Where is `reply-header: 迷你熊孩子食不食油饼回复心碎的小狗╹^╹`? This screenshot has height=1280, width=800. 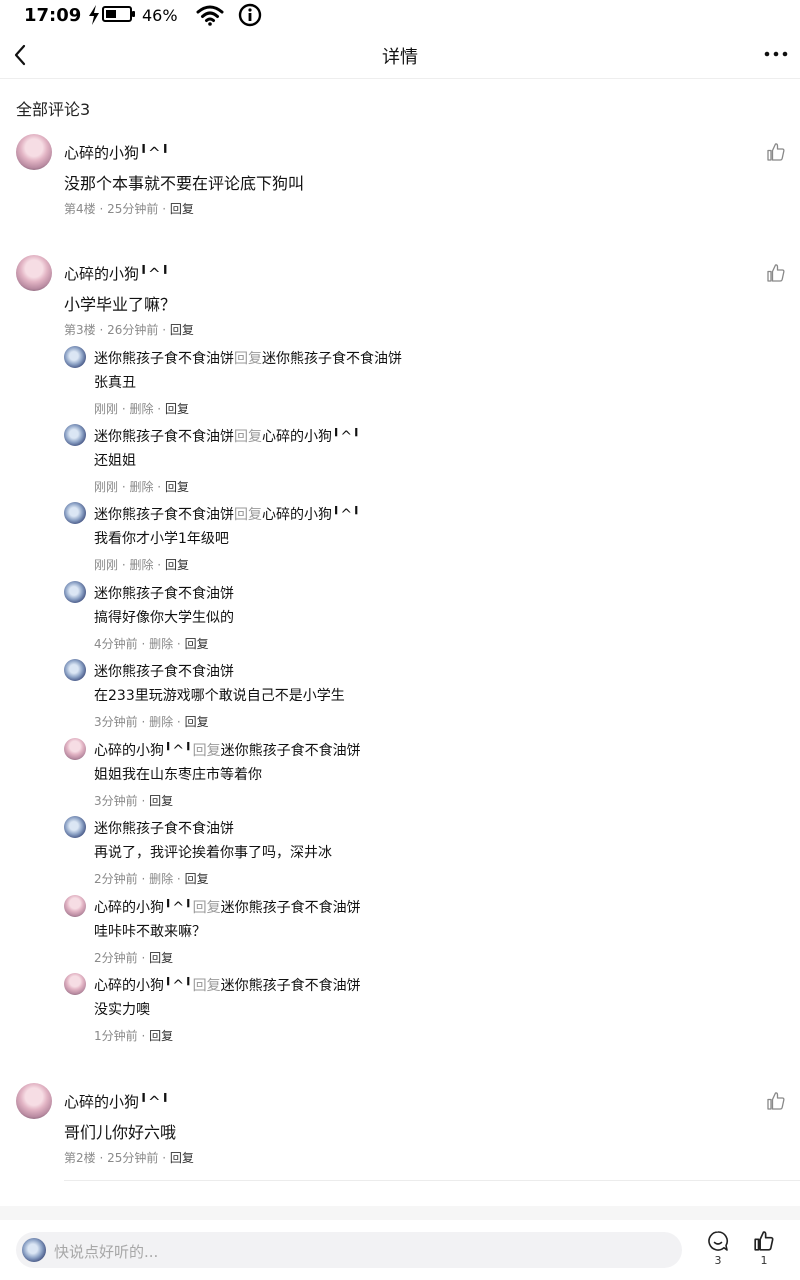 reply-header: 迷你熊孩子食不食油饼回复心碎的小狗╹^╹ is located at coordinates (227, 514).